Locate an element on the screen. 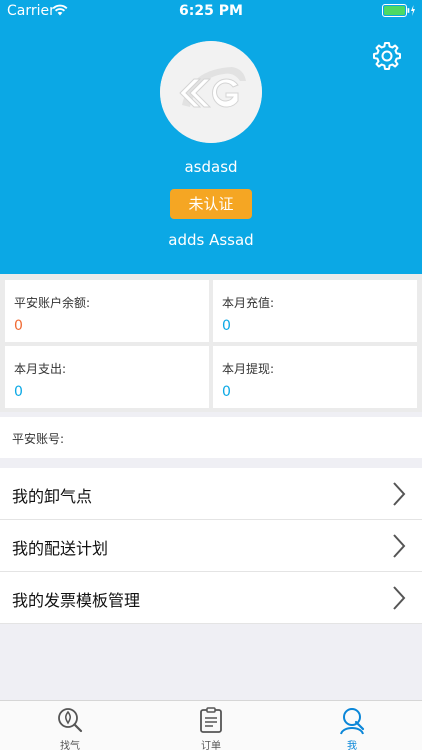  find-gas-icon is located at coordinates (70, 720).